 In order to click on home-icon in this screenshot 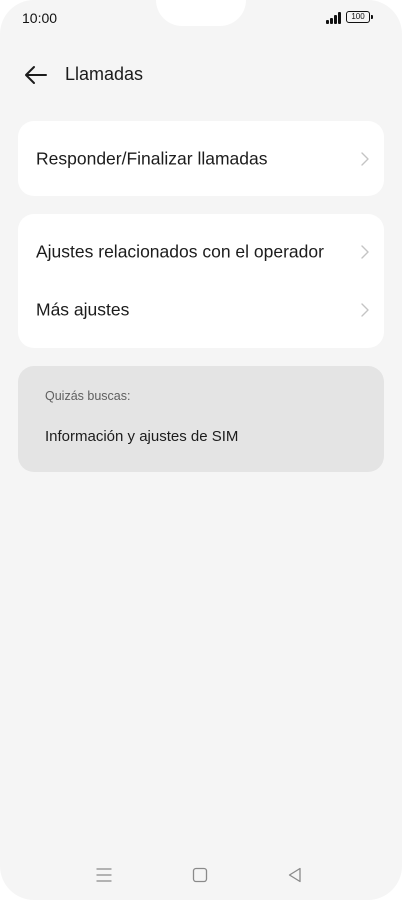, I will do `click(200, 875)`.